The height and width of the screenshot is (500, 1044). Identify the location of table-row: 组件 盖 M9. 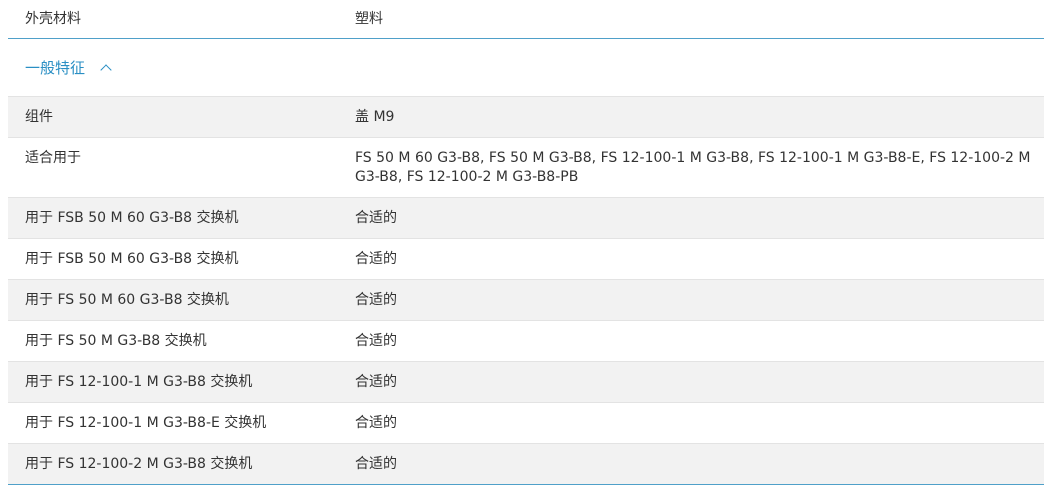
(526, 117).